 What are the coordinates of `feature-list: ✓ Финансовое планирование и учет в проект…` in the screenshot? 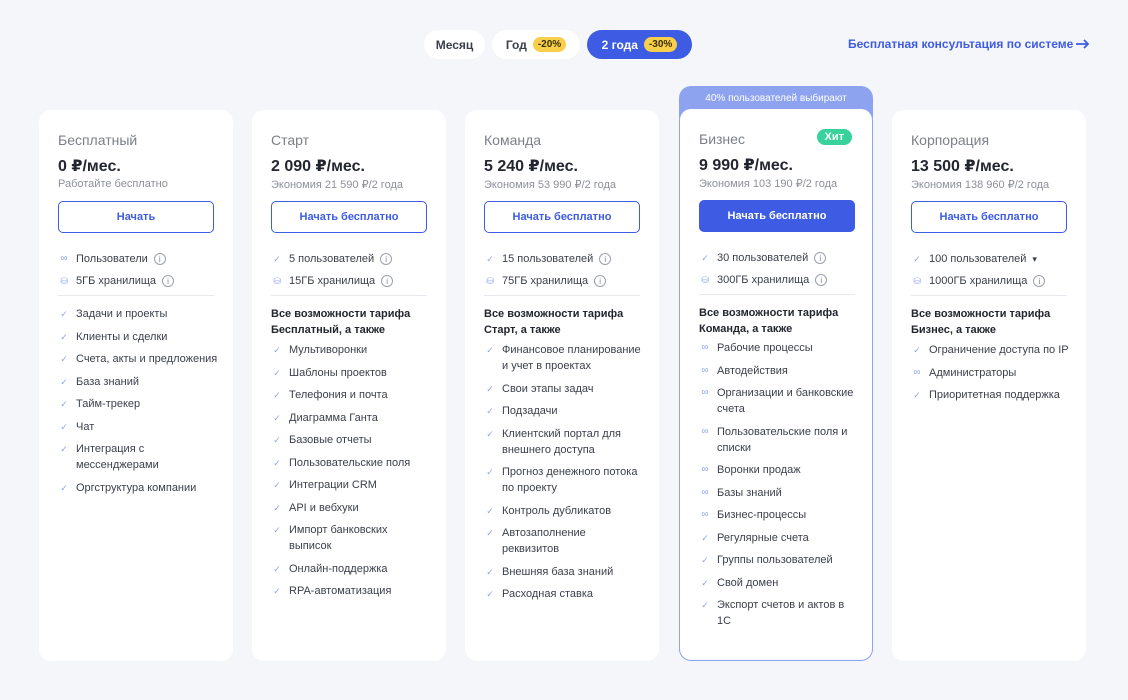 It's located at (564, 475).